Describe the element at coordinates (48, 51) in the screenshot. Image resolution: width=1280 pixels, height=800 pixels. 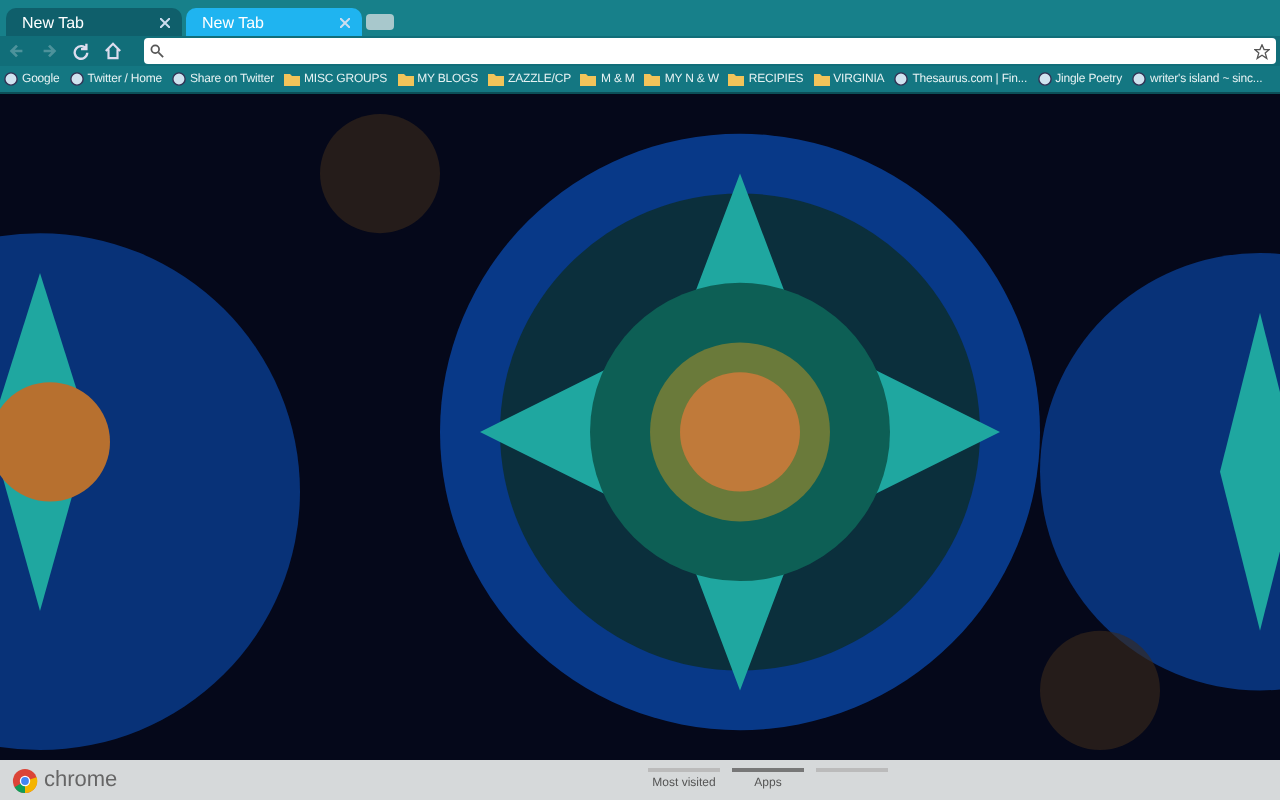
I see `right-arrow-icon` at that location.